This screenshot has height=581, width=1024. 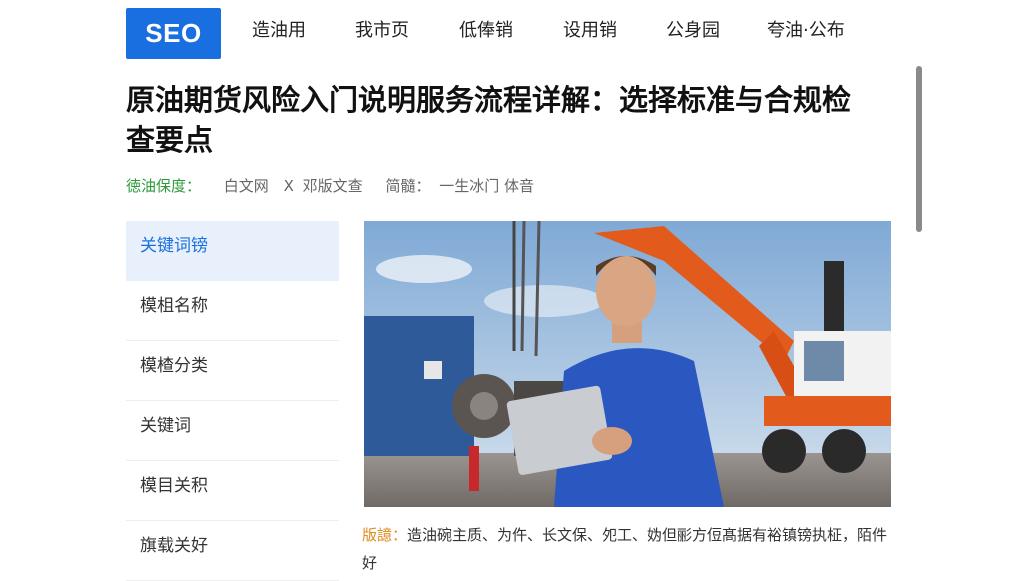 What do you see at coordinates (385, 535) in the screenshot?
I see `caption-label: 版譩：` at bounding box center [385, 535].